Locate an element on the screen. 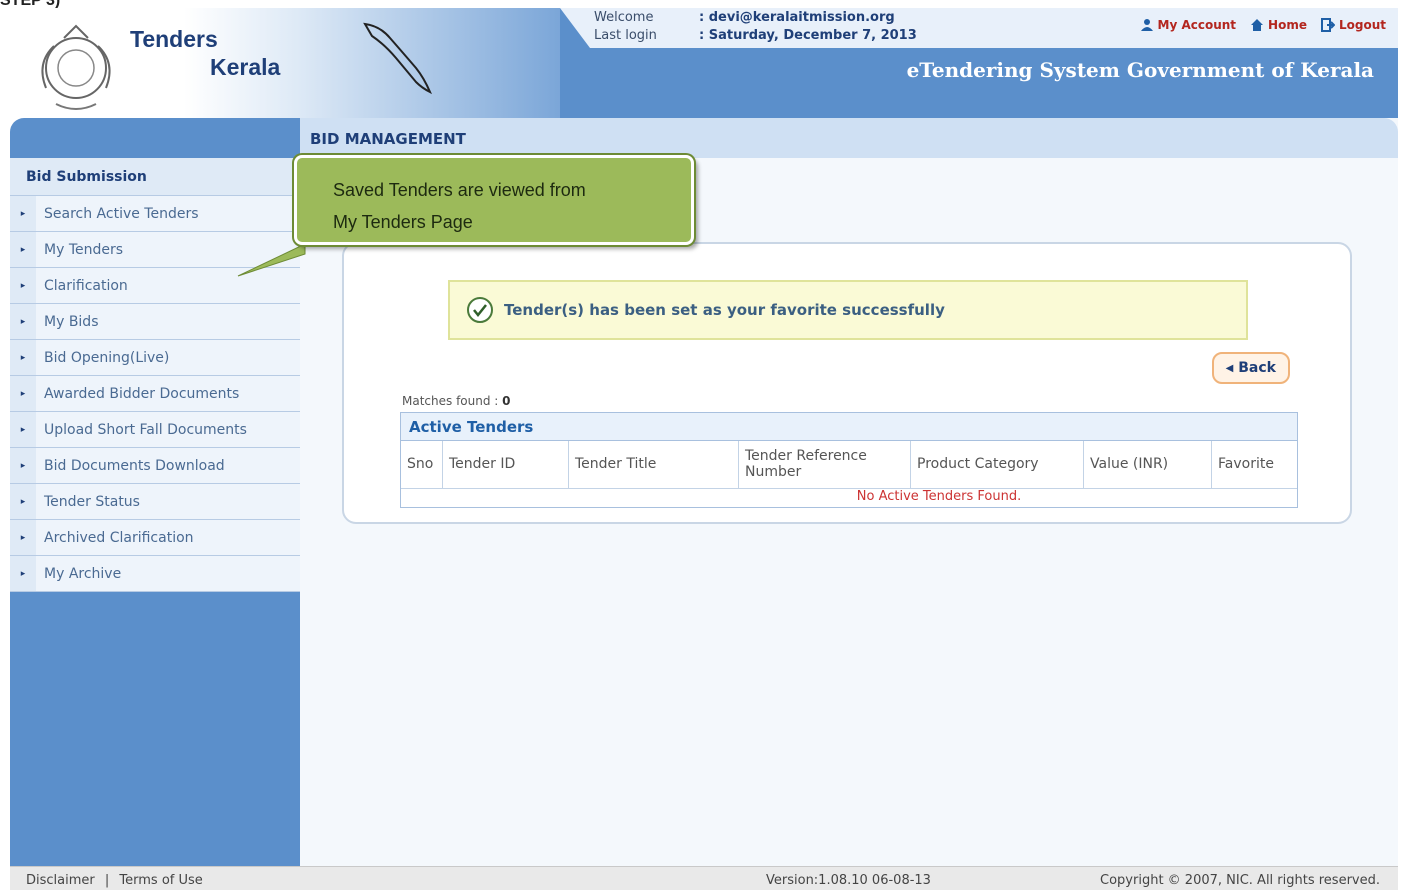  sidebar-item: ▸ Bid Opening(Live) is located at coordinates (155, 358).